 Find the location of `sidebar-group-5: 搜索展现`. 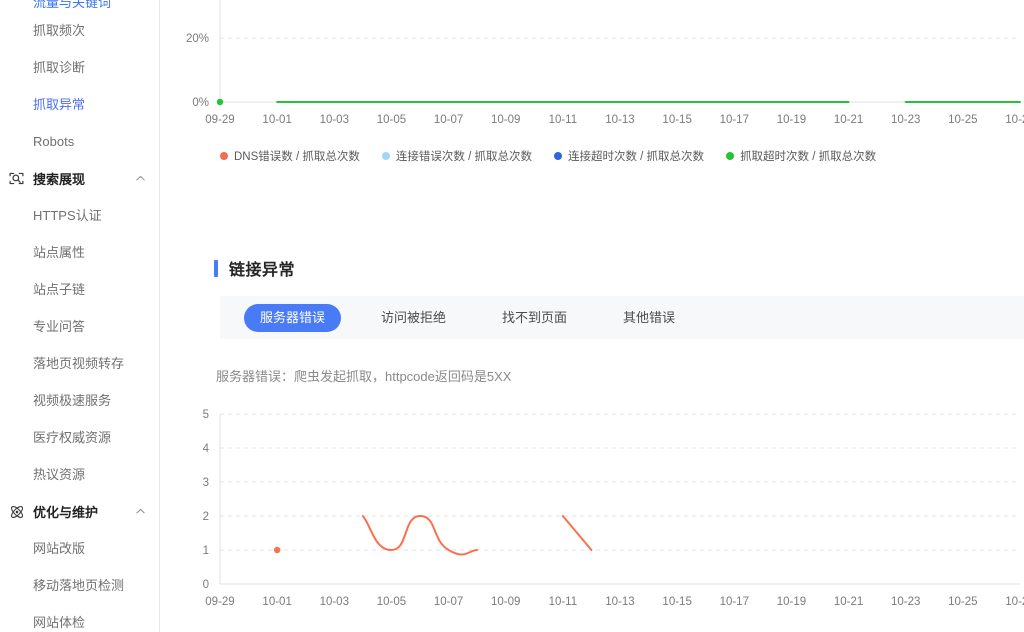

sidebar-group-5: 搜索展现 is located at coordinates (79, 178).